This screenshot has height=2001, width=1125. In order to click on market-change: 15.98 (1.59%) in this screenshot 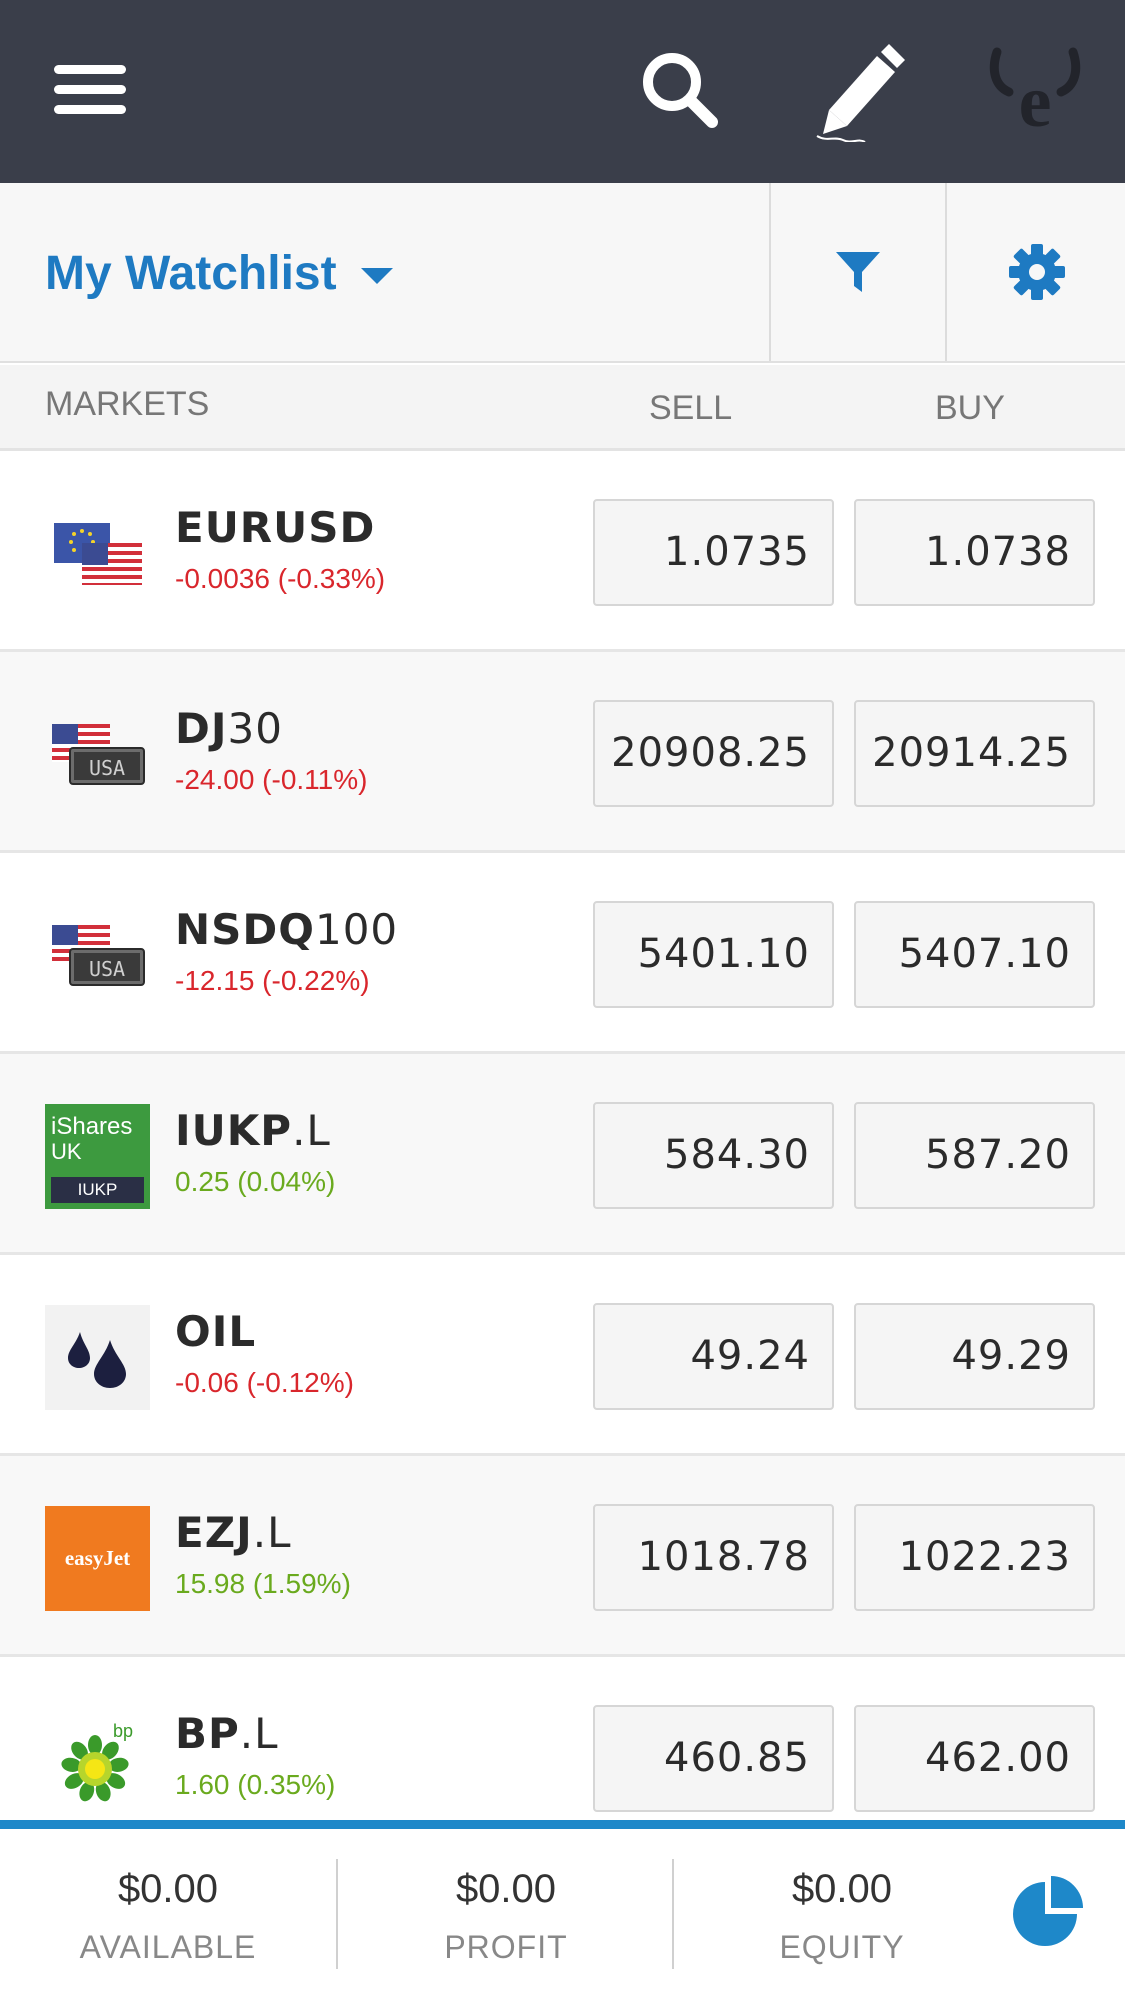, I will do `click(263, 1583)`.